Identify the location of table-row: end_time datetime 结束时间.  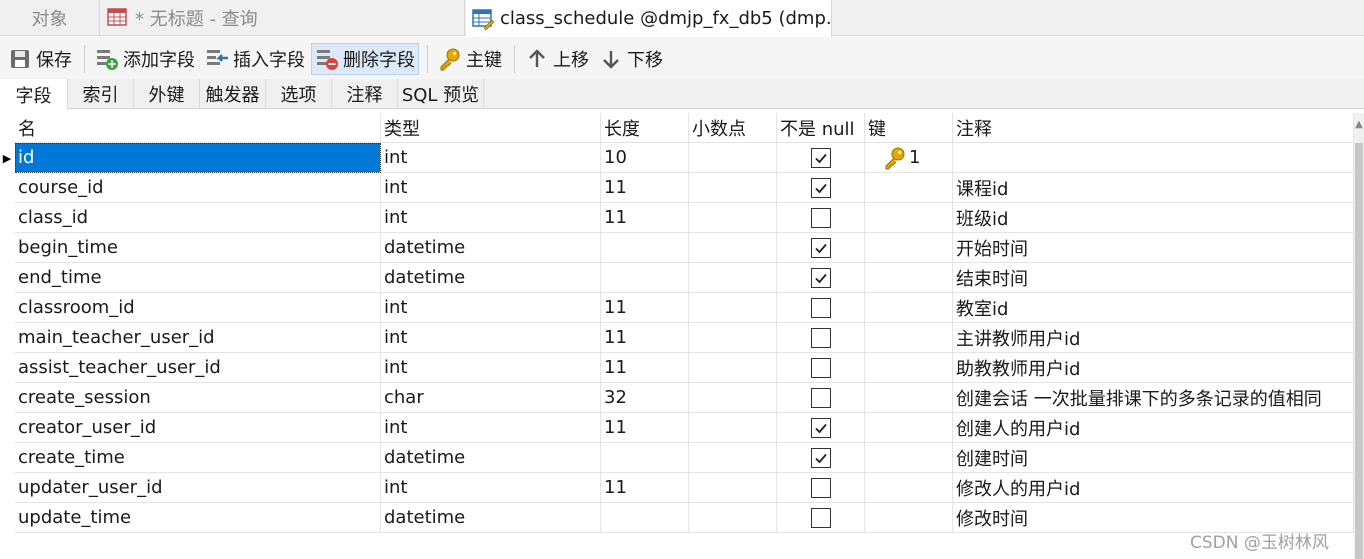
(682, 278).